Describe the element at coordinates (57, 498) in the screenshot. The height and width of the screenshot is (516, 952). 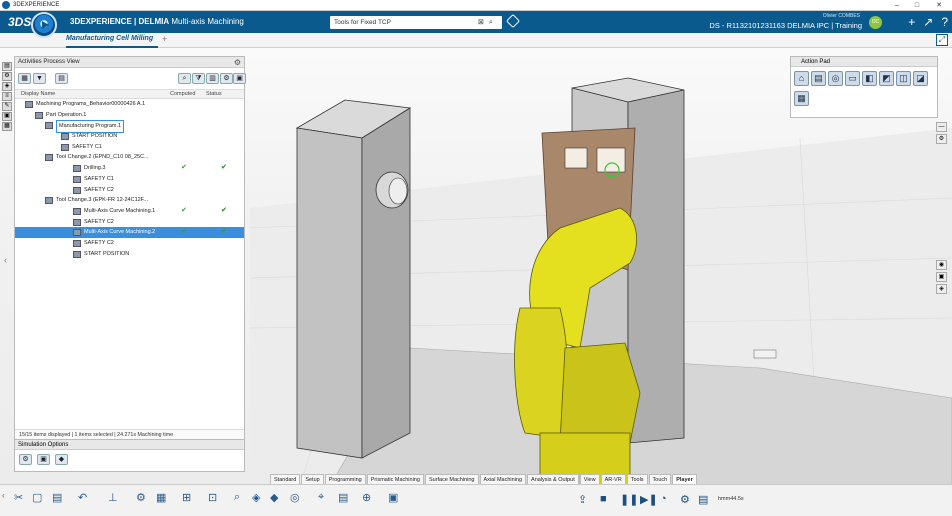
I see `paste-icon: ▤` at that location.